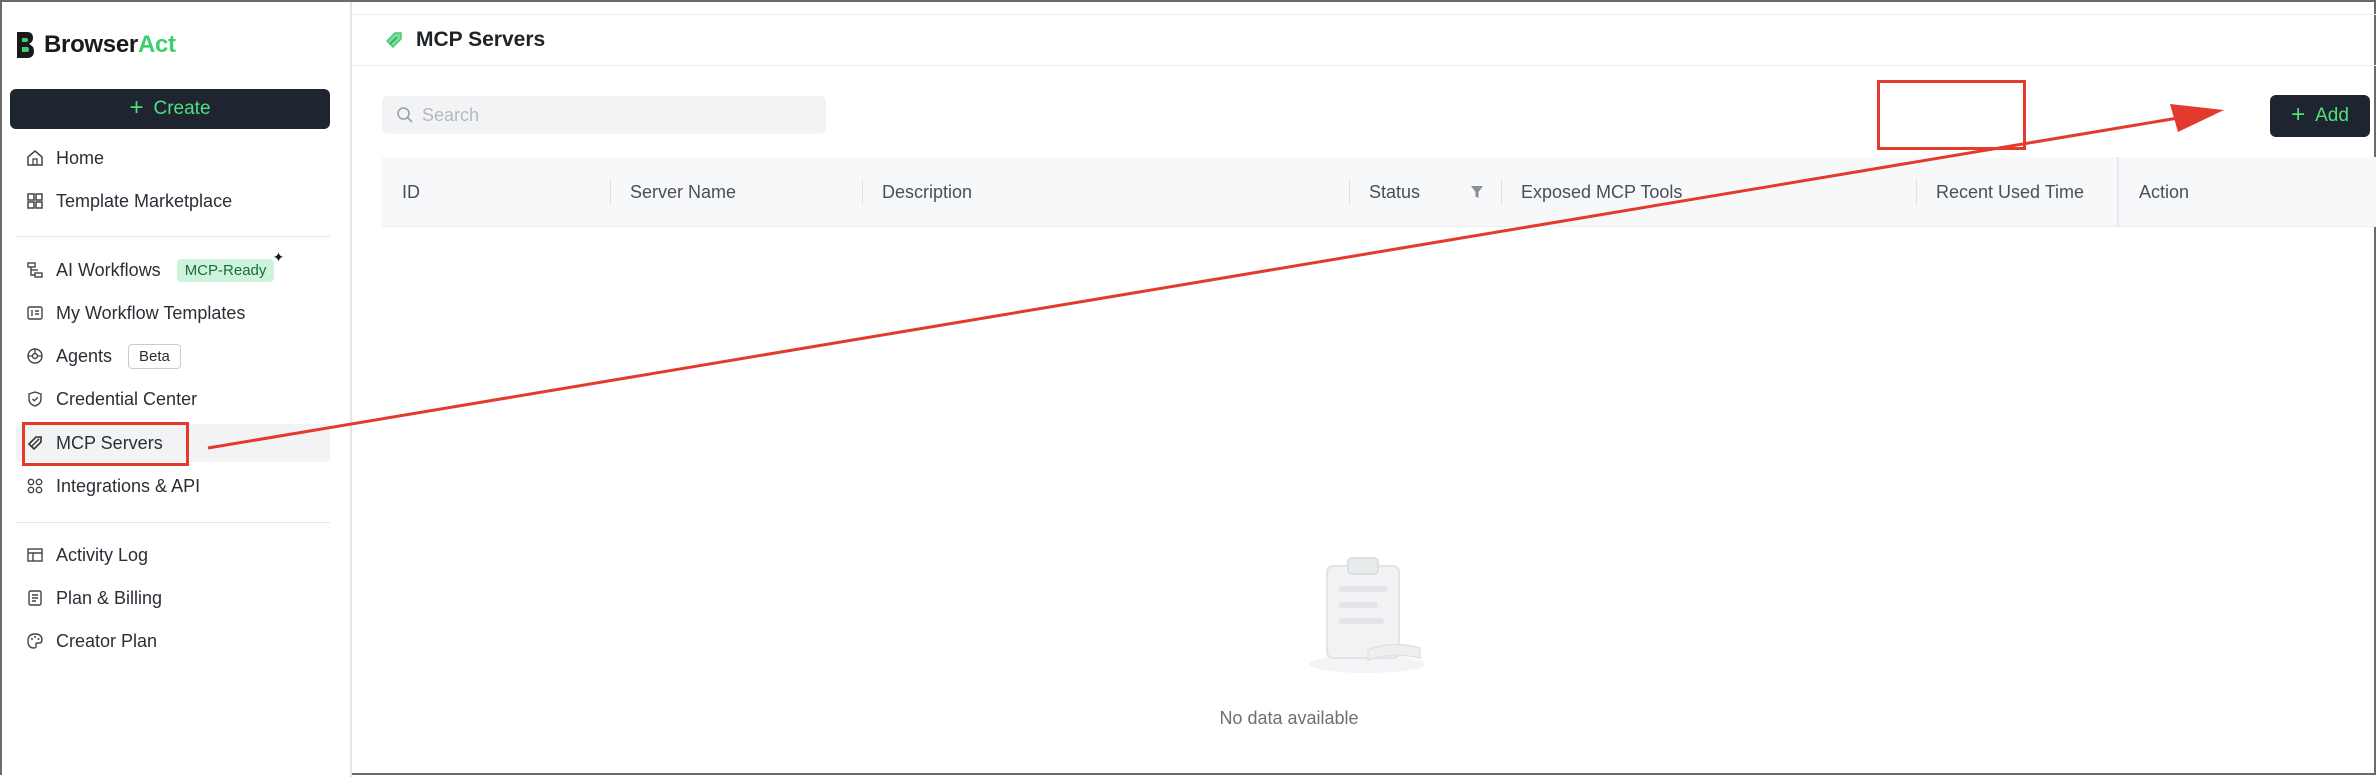 This screenshot has width=2376, height=777. What do you see at coordinates (25, 45) in the screenshot?
I see `browseract-logo-icon` at bounding box center [25, 45].